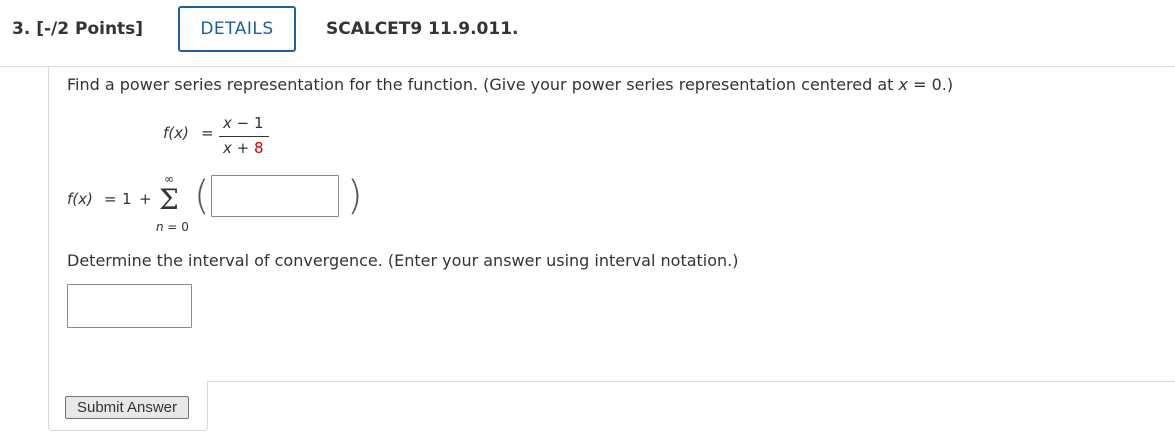 This screenshot has height=432, width=1175. I want to click on fraction-bar, so click(244, 136).